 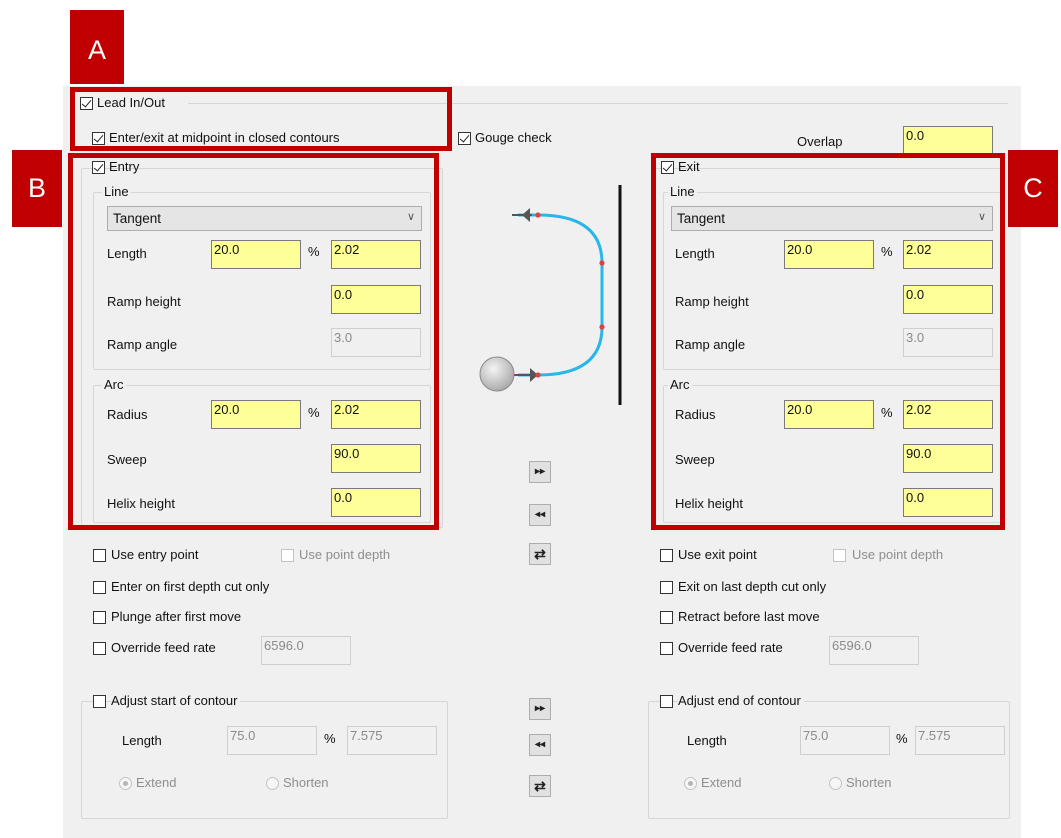 I want to click on adjust-end-checkbox, so click(x=666, y=701).